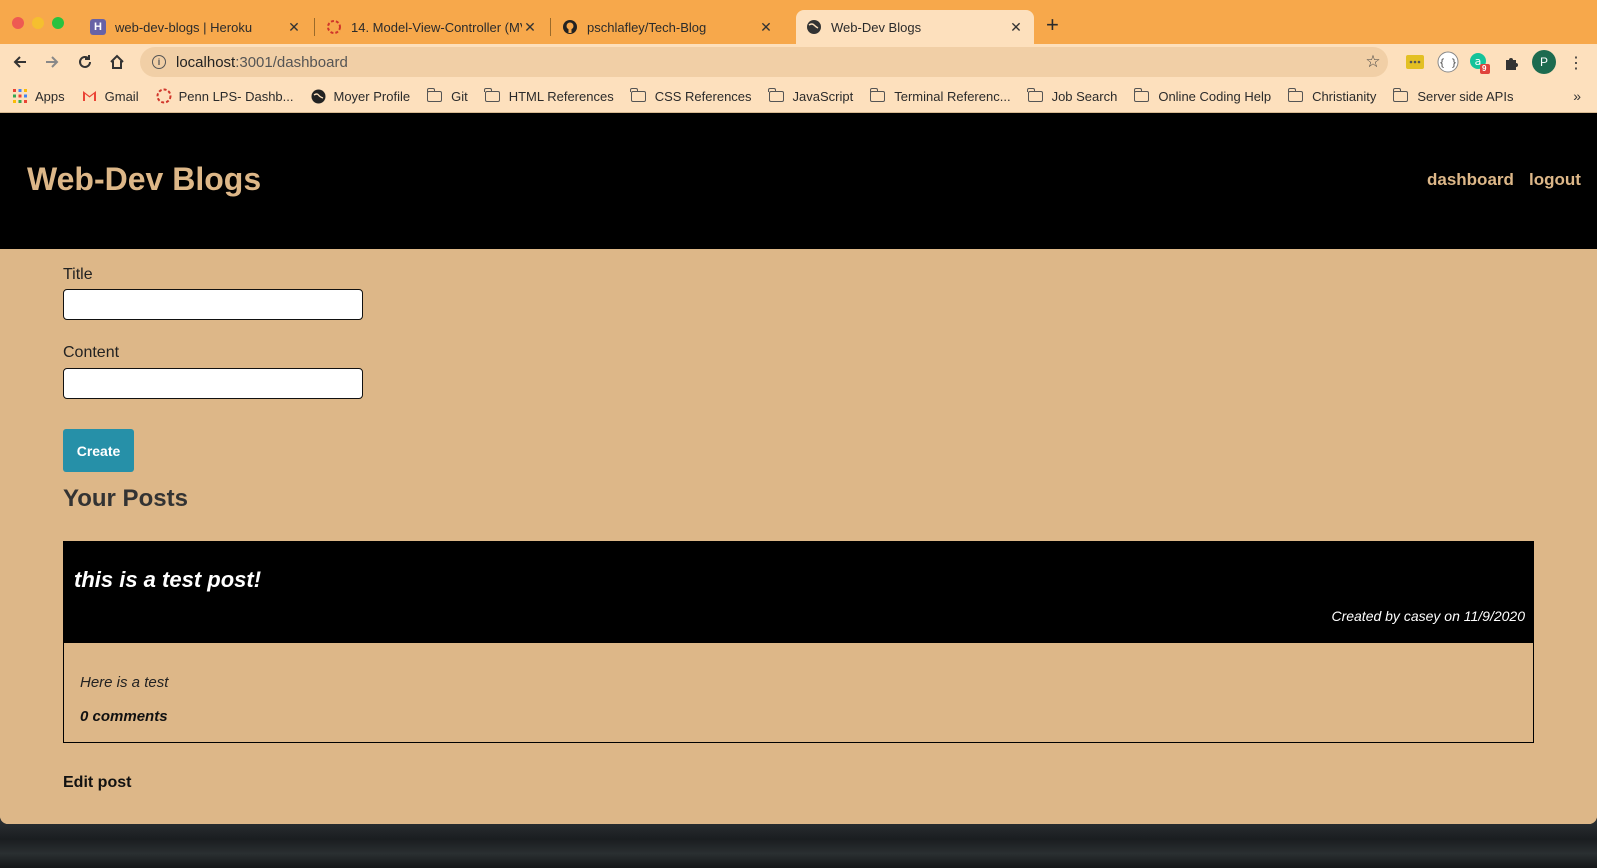  Describe the element at coordinates (18, 23) in the screenshot. I see `close-window-button` at that location.